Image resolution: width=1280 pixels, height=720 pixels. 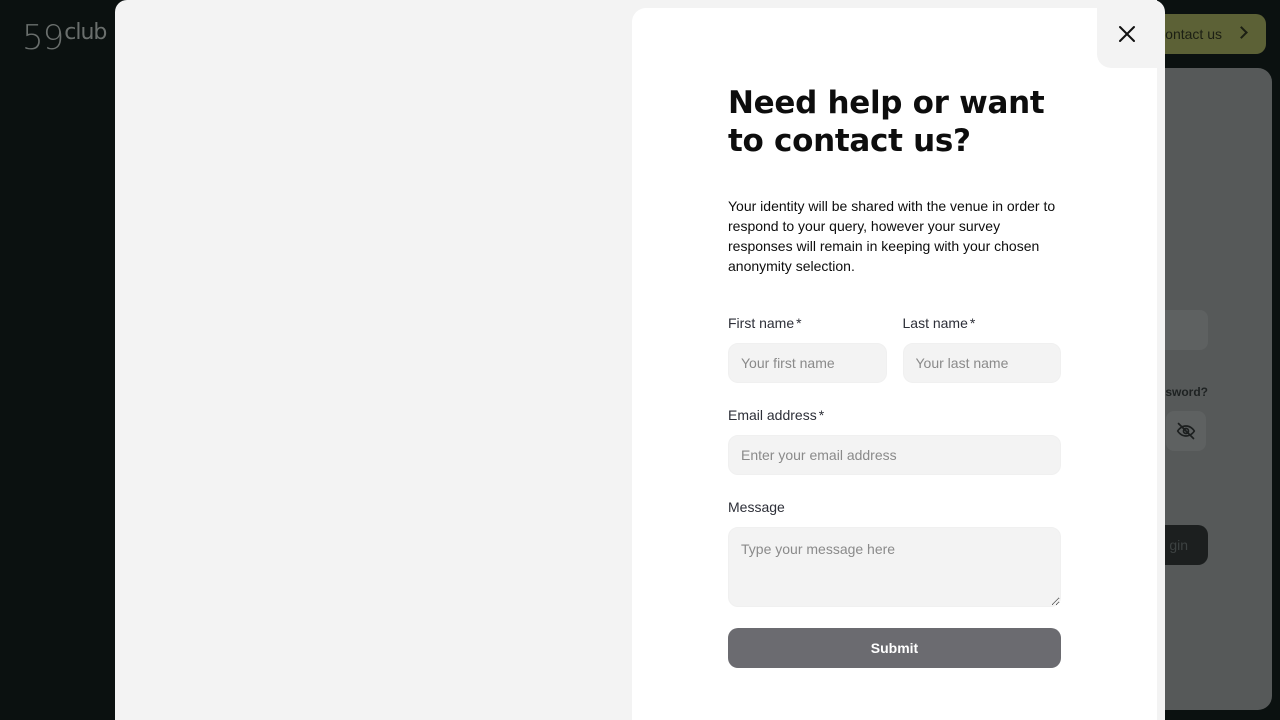 What do you see at coordinates (935, 323) in the screenshot?
I see `last-name-label-text: Last name` at bounding box center [935, 323].